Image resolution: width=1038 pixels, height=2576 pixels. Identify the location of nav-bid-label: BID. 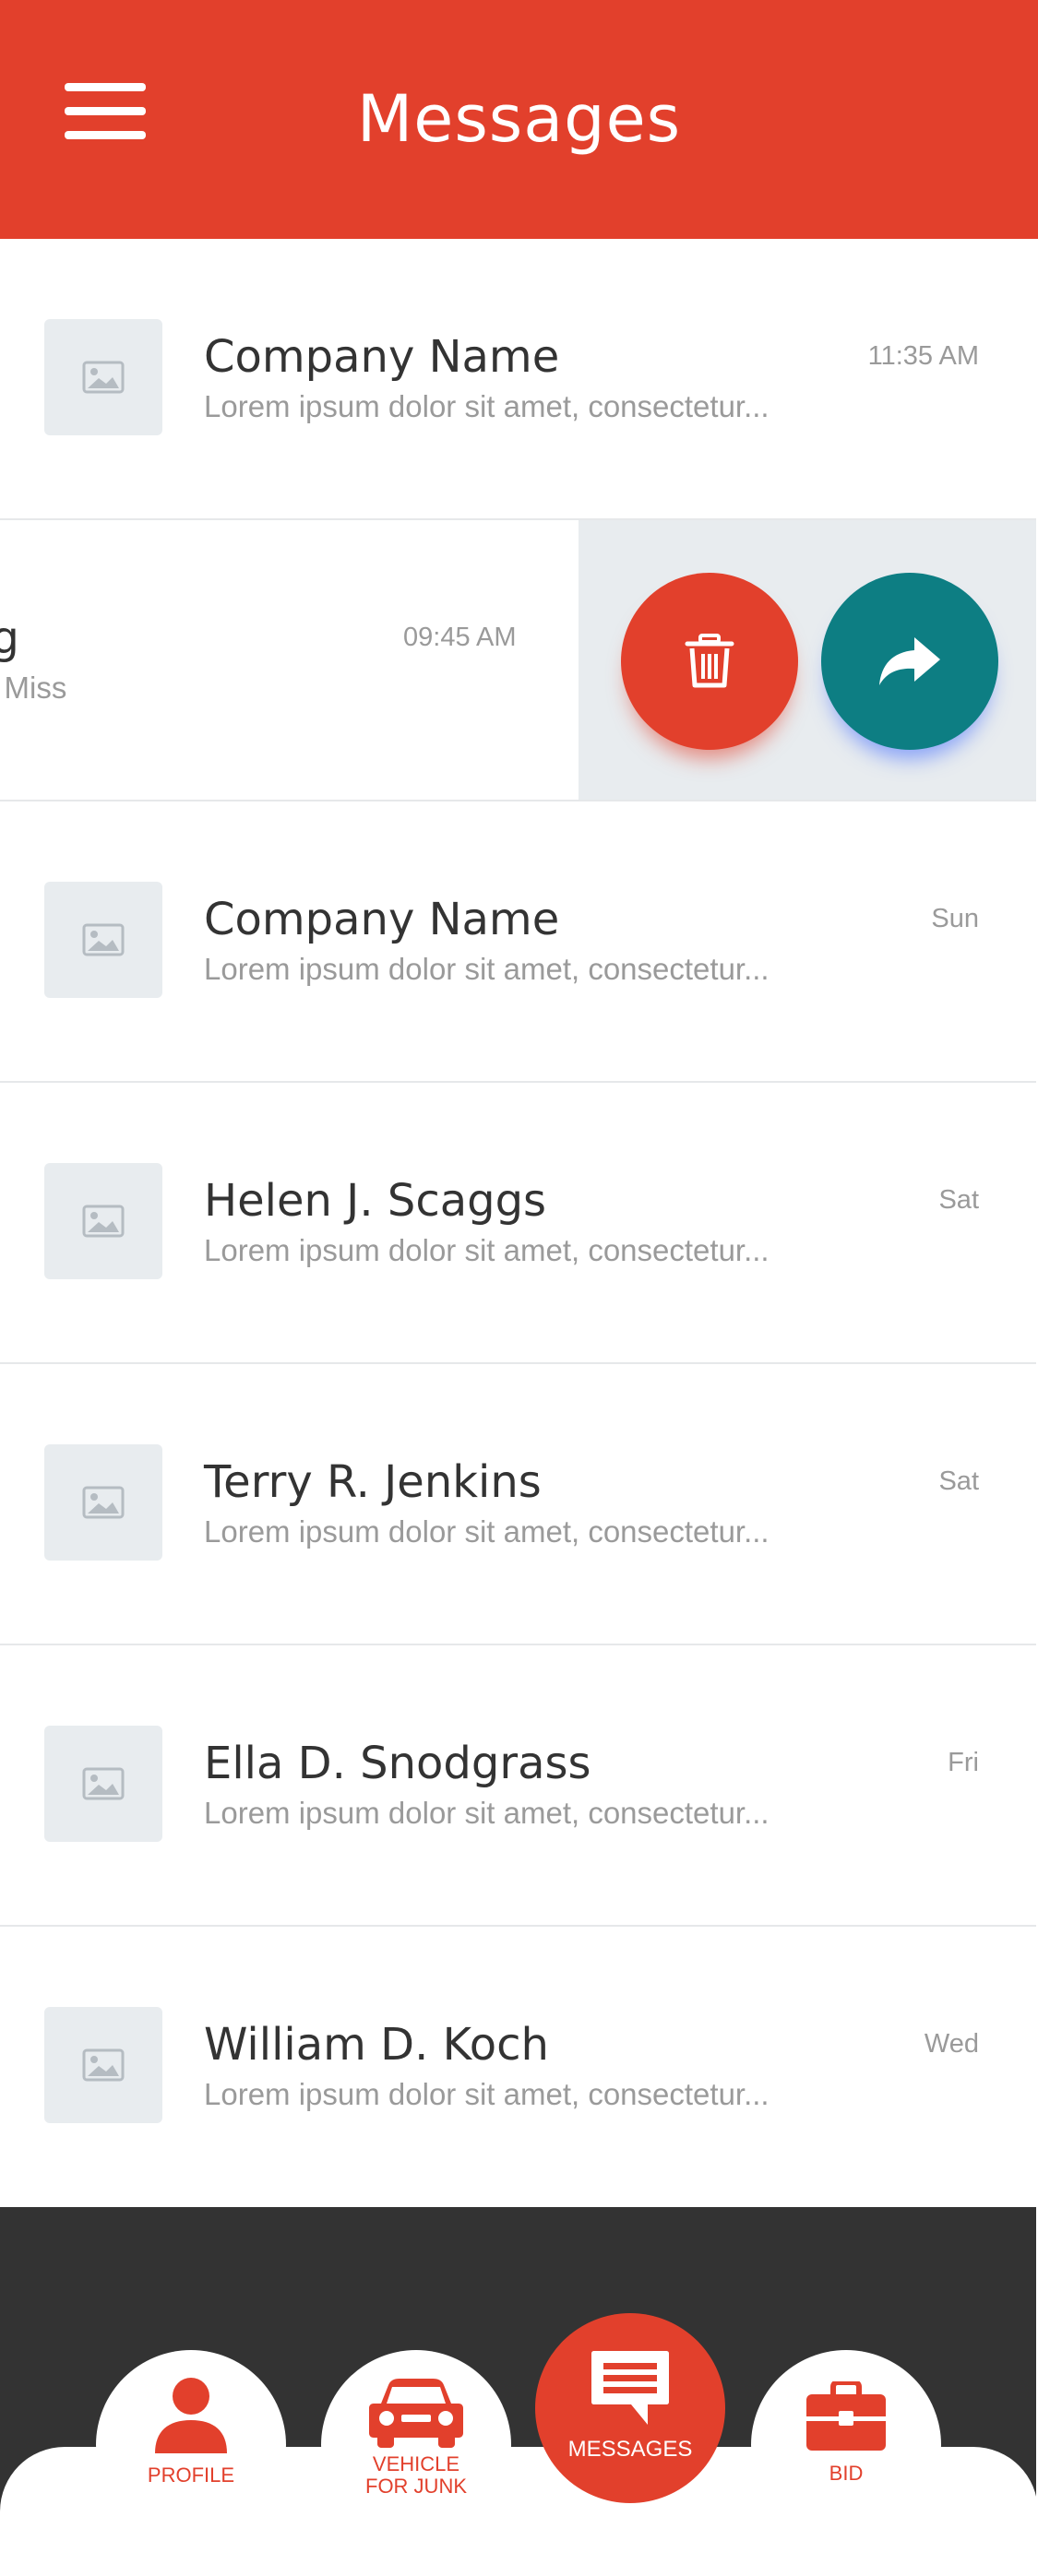
(846, 2473).